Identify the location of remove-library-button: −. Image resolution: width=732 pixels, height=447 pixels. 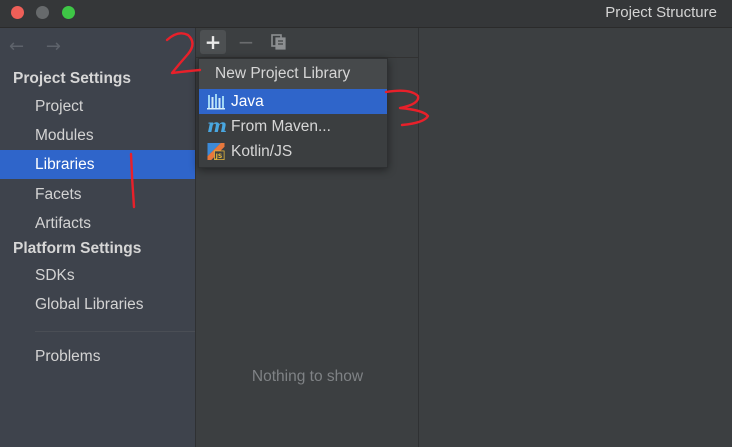
(246, 42).